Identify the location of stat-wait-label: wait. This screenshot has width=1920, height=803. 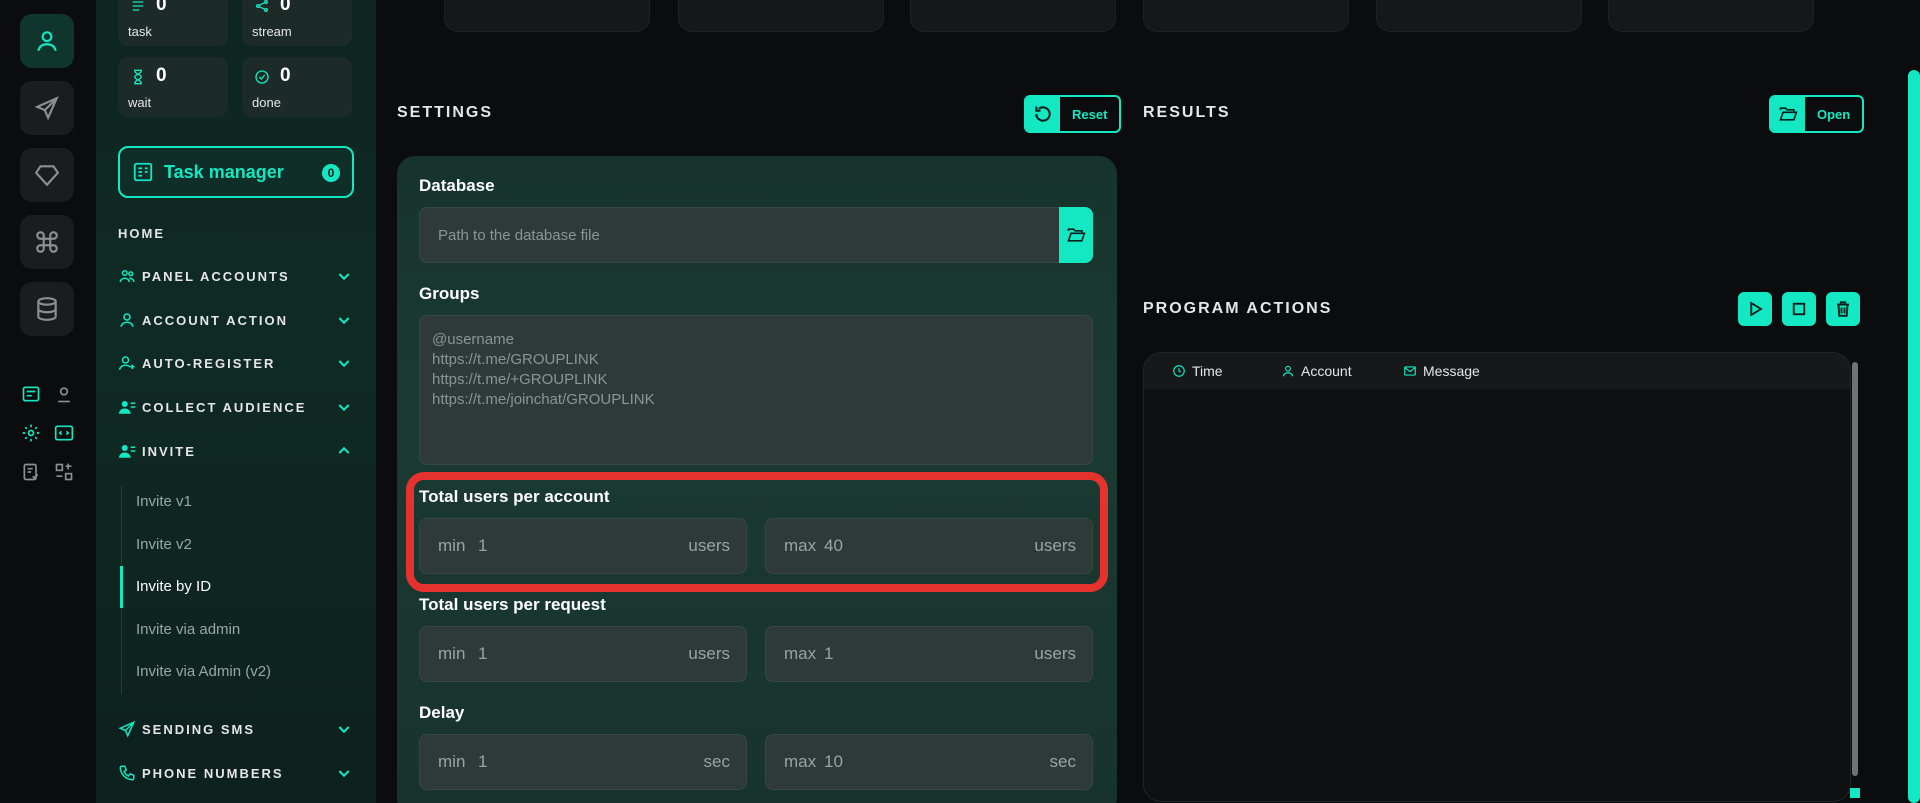
(140, 102).